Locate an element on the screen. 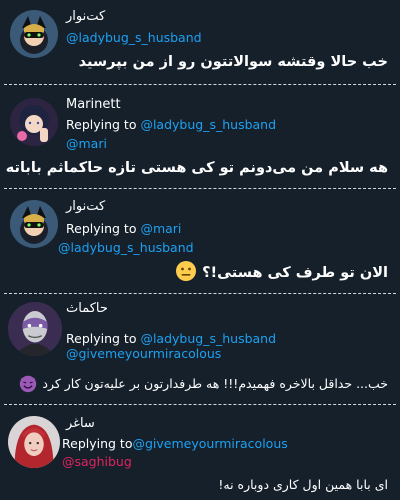  author-handle: @mari is located at coordinates (86, 143).